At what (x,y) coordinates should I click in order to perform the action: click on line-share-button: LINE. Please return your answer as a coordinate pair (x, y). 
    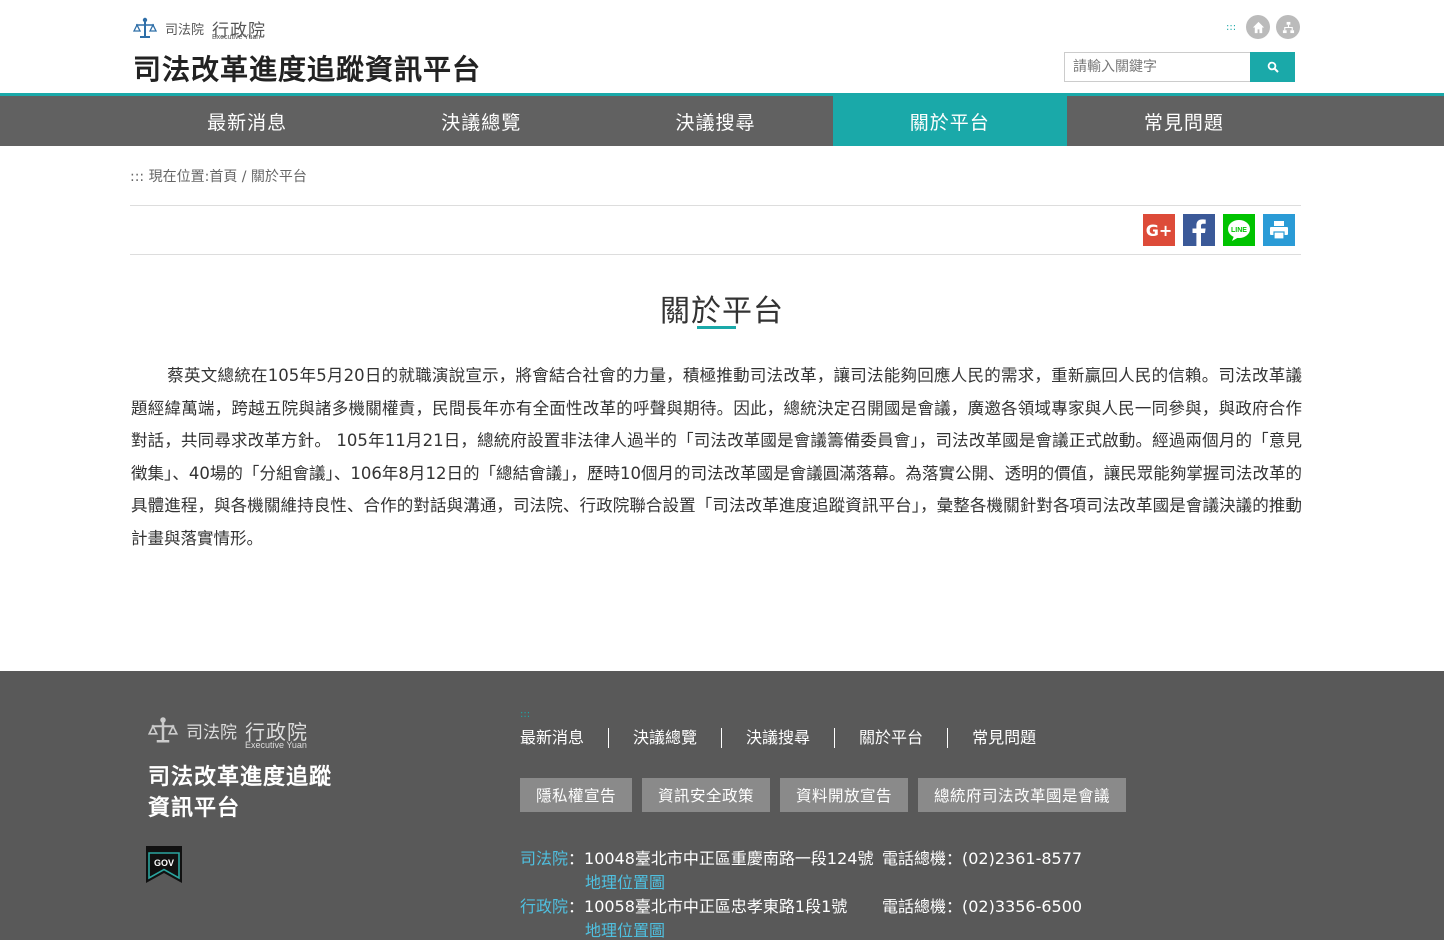
    Looking at the image, I should click on (1239, 230).